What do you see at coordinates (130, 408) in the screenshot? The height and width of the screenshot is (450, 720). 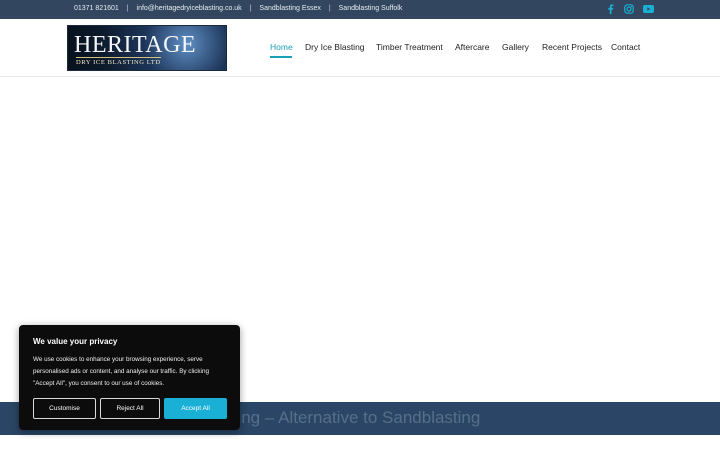 I see `reject-all-button: Reject All` at bounding box center [130, 408].